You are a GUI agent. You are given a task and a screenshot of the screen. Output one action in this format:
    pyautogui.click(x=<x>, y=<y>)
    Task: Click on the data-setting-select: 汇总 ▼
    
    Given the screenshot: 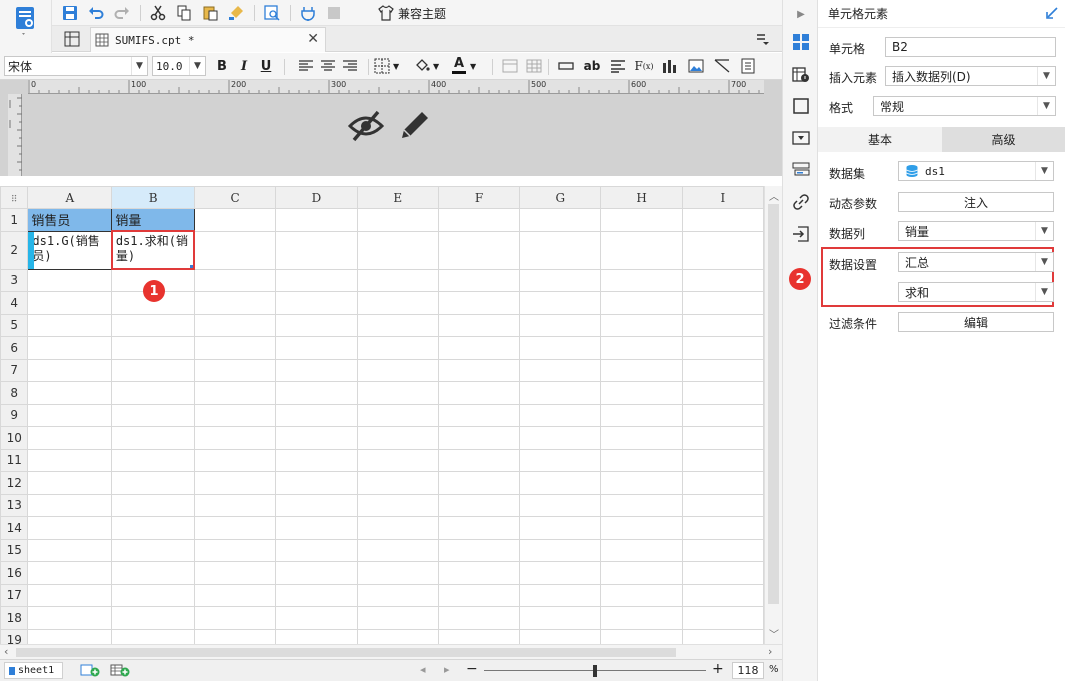 What is the action you would take?
    pyautogui.click(x=976, y=262)
    